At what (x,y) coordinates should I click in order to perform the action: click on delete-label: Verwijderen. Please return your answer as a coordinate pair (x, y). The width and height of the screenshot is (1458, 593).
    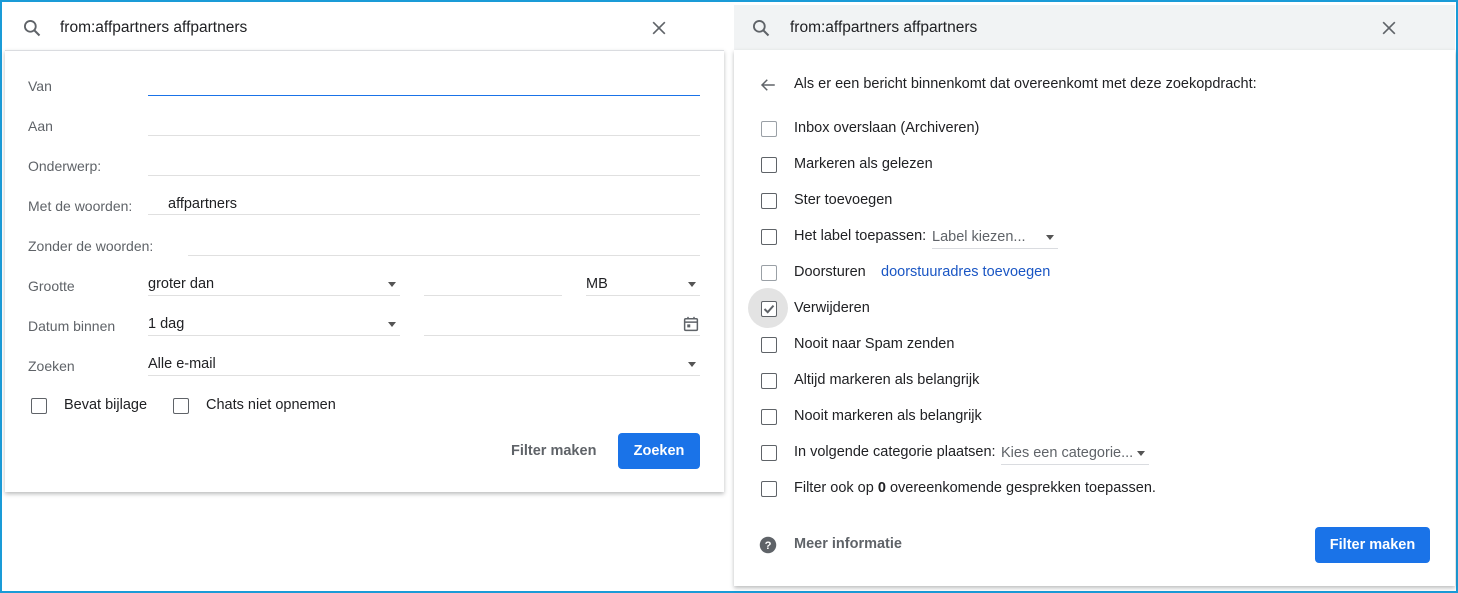
    Looking at the image, I should click on (832, 308).